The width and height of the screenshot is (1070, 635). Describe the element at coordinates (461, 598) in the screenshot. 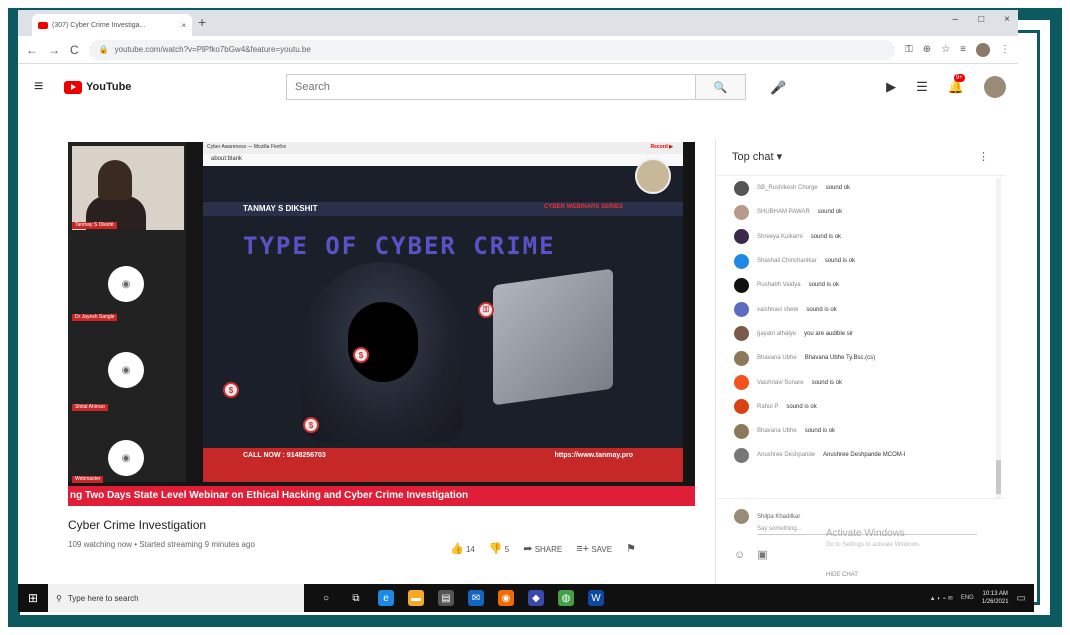

I see `taskbar-apps: ○ ⧉ e ▬ ▤ ✉ ◉ ◆ ◍ W` at that location.